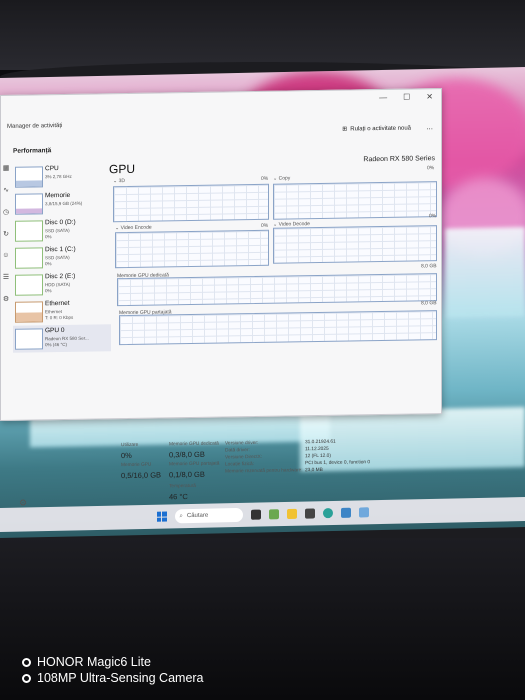  Describe the element at coordinates (187, 474) in the screenshot. I see `shared-memory-value: 0,1/8,0 GB` at that location.